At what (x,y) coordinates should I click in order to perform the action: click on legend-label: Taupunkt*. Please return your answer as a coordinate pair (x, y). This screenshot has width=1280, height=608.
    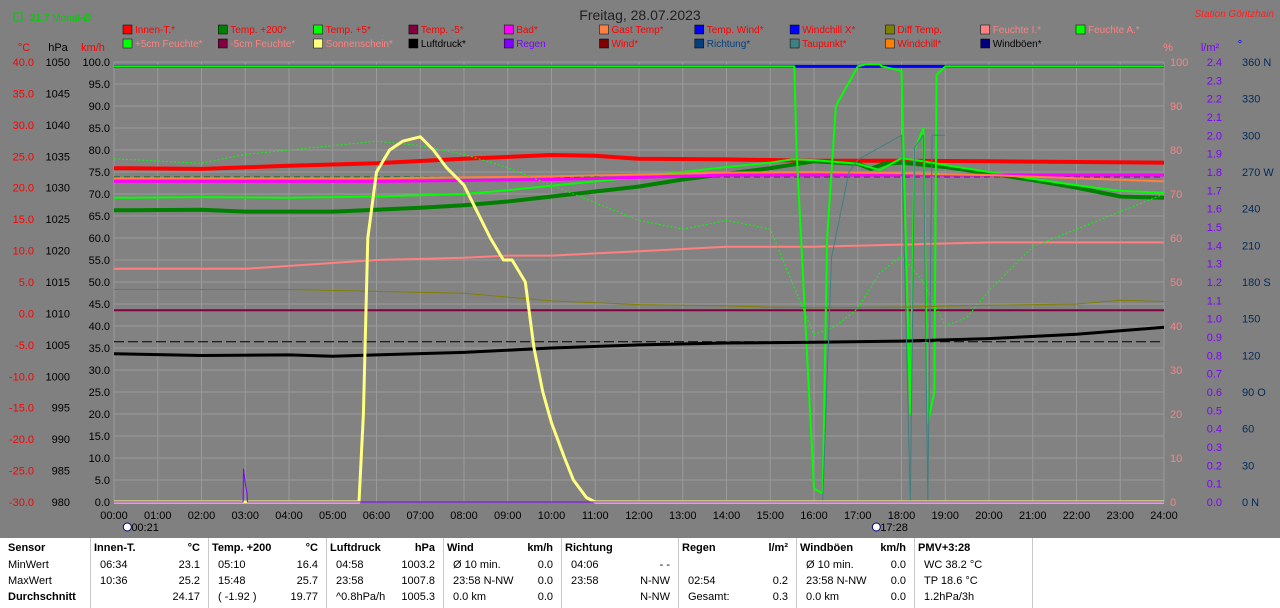
    Looking at the image, I should click on (824, 44).